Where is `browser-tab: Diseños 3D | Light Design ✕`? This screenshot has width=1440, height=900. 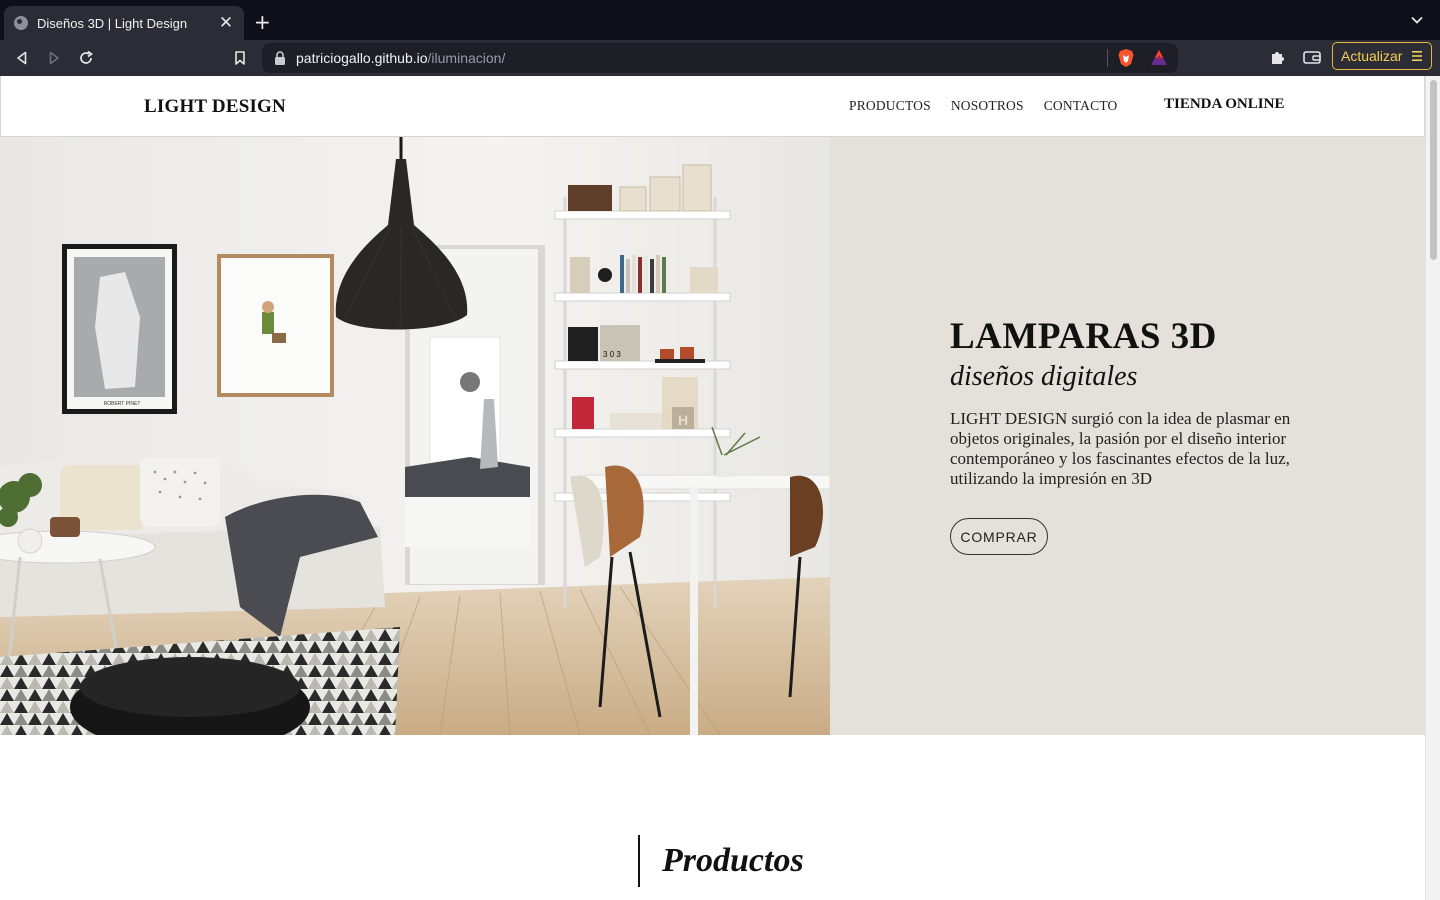
browser-tab: Diseños 3D | Light Design ✕ is located at coordinates (124, 23).